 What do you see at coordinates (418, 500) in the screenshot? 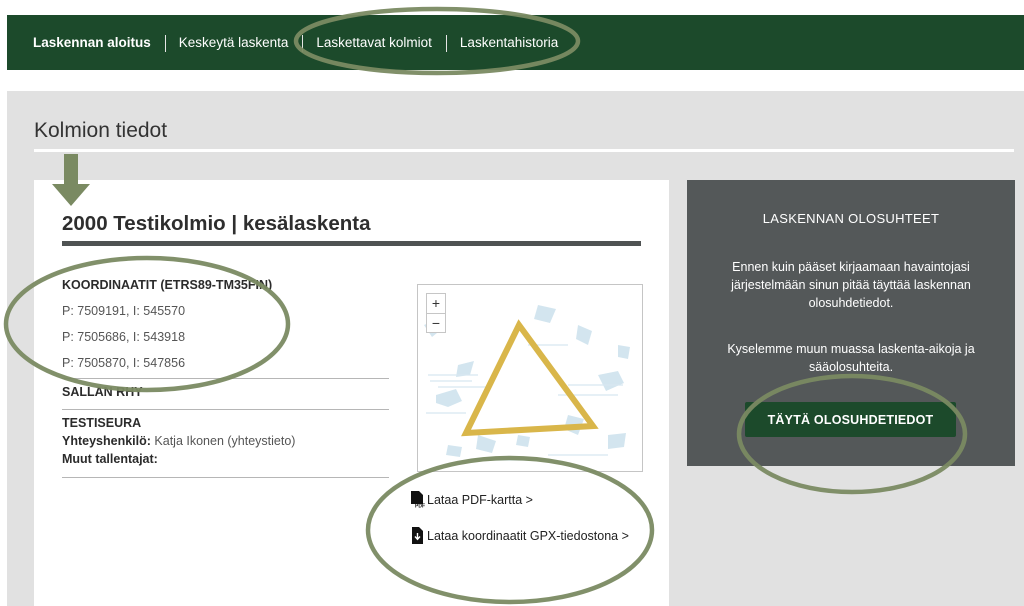
I see `pdf-file-icon: PDF` at bounding box center [418, 500].